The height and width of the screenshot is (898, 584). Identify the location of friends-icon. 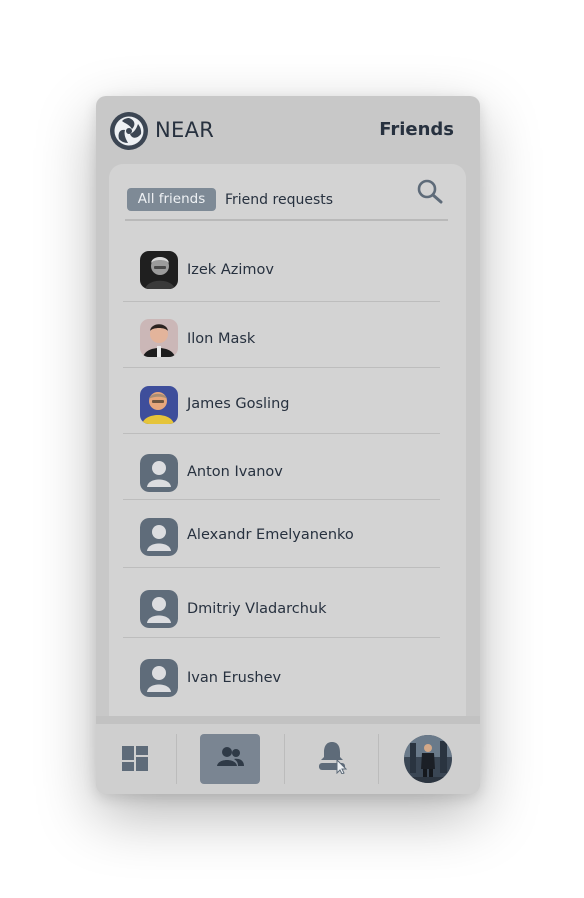
(231, 760).